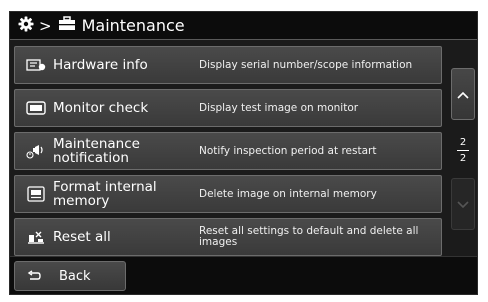 The width and height of the screenshot is (488, 302). I want to click on menu-item-label: Format internal memory, so click(105, 194).